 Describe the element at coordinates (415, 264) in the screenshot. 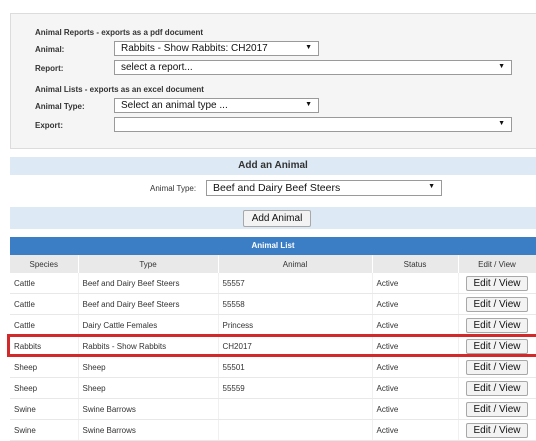

I see `column-header-status: Status` at that location.